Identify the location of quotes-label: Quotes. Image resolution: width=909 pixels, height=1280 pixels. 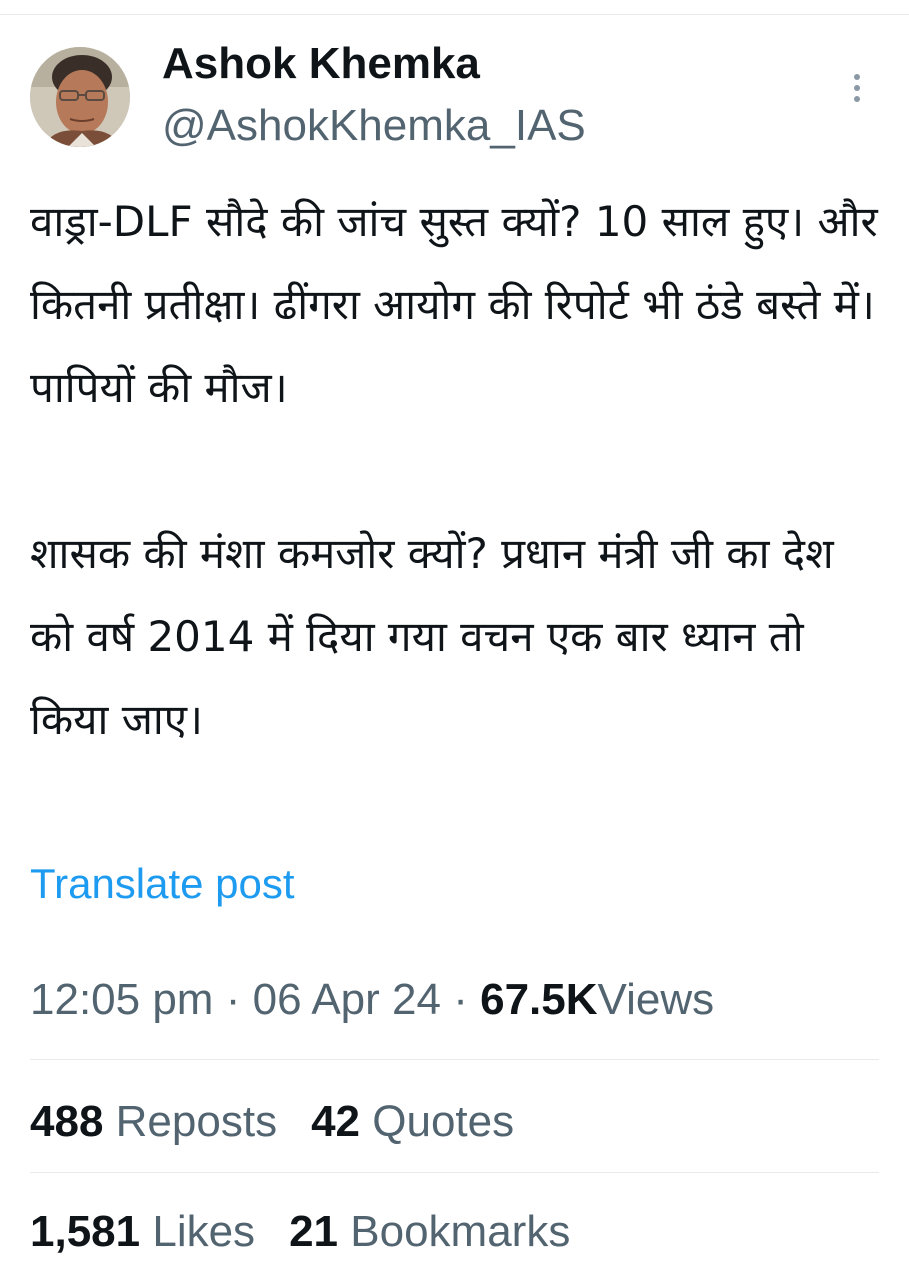
(443, 1121).